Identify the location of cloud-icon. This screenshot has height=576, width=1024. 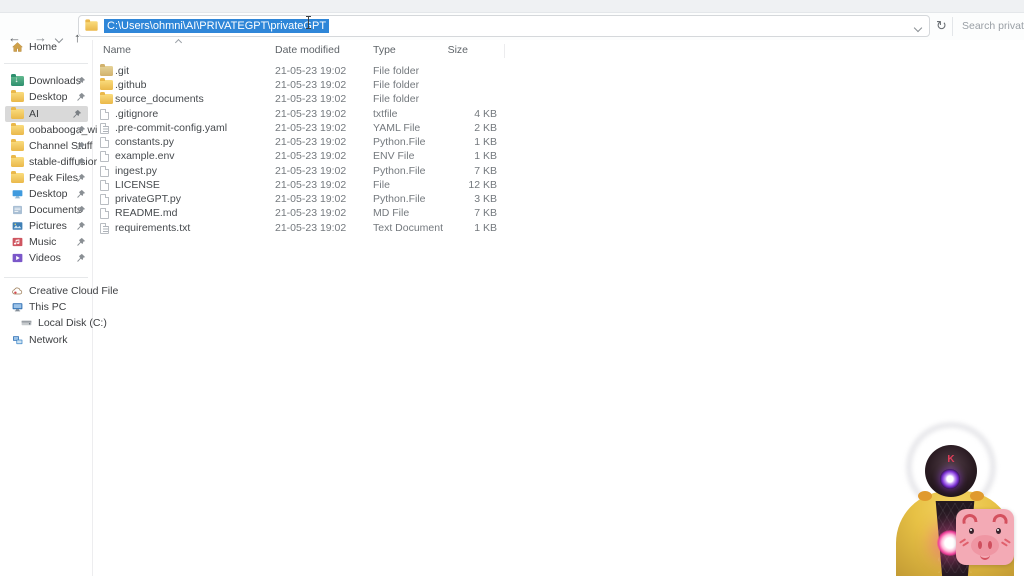
(17, 291).